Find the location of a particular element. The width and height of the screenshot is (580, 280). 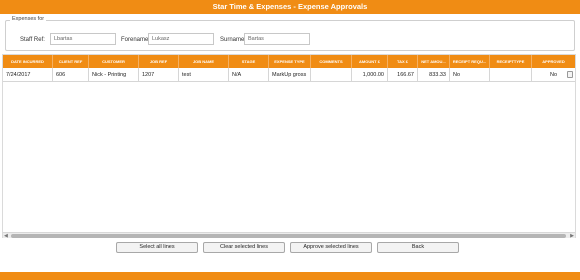

column-header-expense-type: EXPENSE TYPE is located at coordinates (290, 61).